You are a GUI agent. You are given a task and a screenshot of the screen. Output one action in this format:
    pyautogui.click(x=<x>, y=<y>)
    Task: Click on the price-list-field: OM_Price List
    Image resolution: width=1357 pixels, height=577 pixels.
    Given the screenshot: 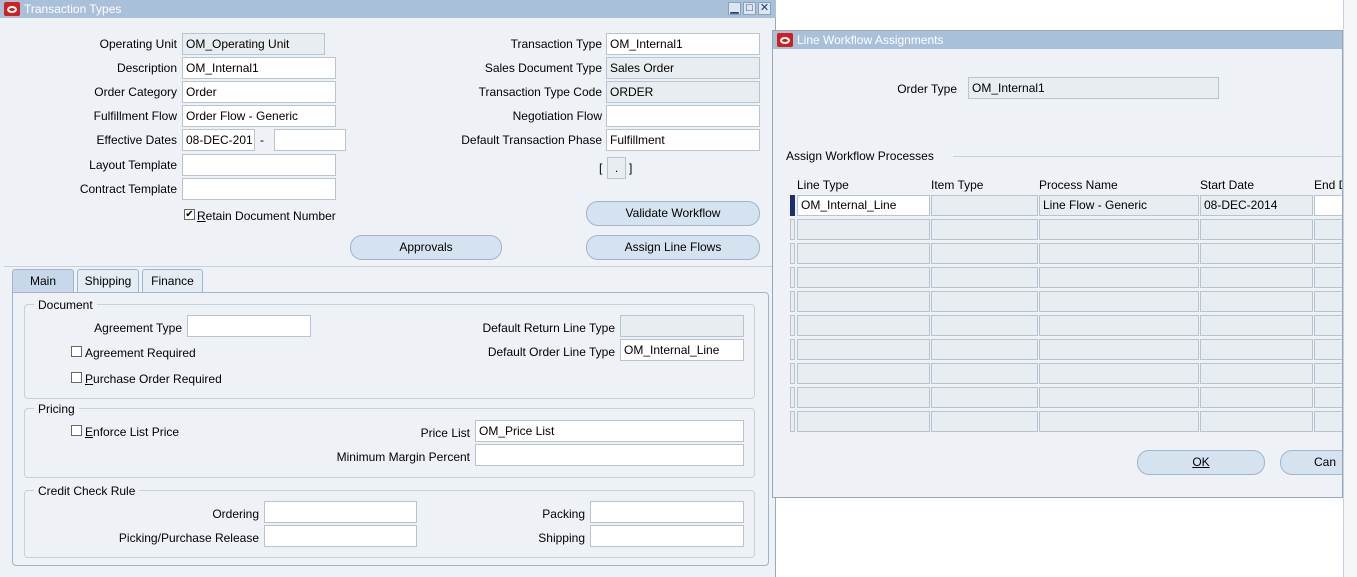 What is the action you would take?
    pyautogui.click(x=609, y=431)
    